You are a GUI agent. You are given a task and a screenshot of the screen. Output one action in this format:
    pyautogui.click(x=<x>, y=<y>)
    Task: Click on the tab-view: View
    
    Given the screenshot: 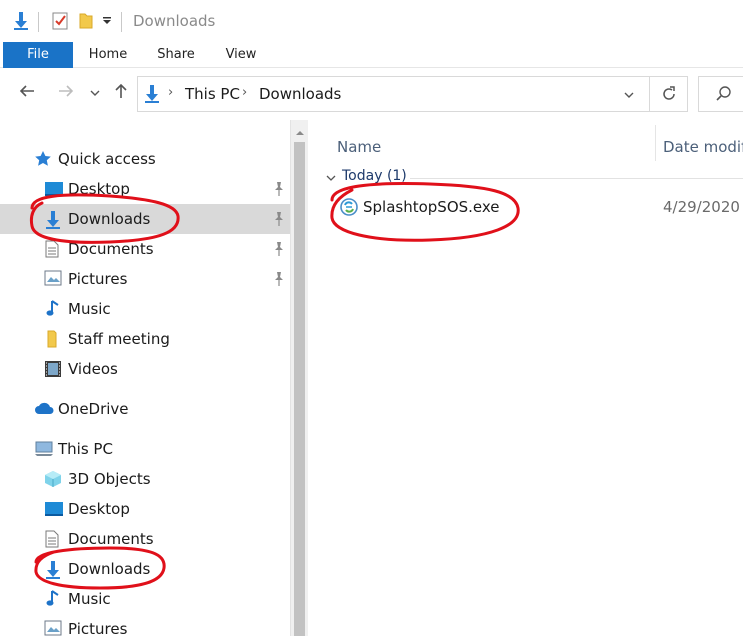 What is the action you would take?
    pyautogui.click(x=241, y=55)
    